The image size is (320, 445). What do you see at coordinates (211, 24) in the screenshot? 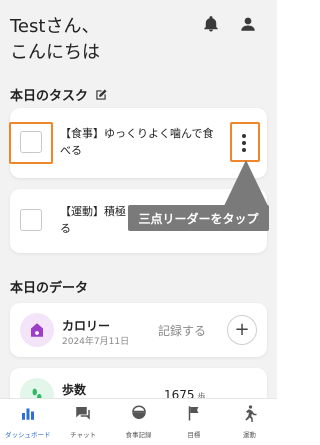
I see `bell-icon` at bounding box center [211, 24].